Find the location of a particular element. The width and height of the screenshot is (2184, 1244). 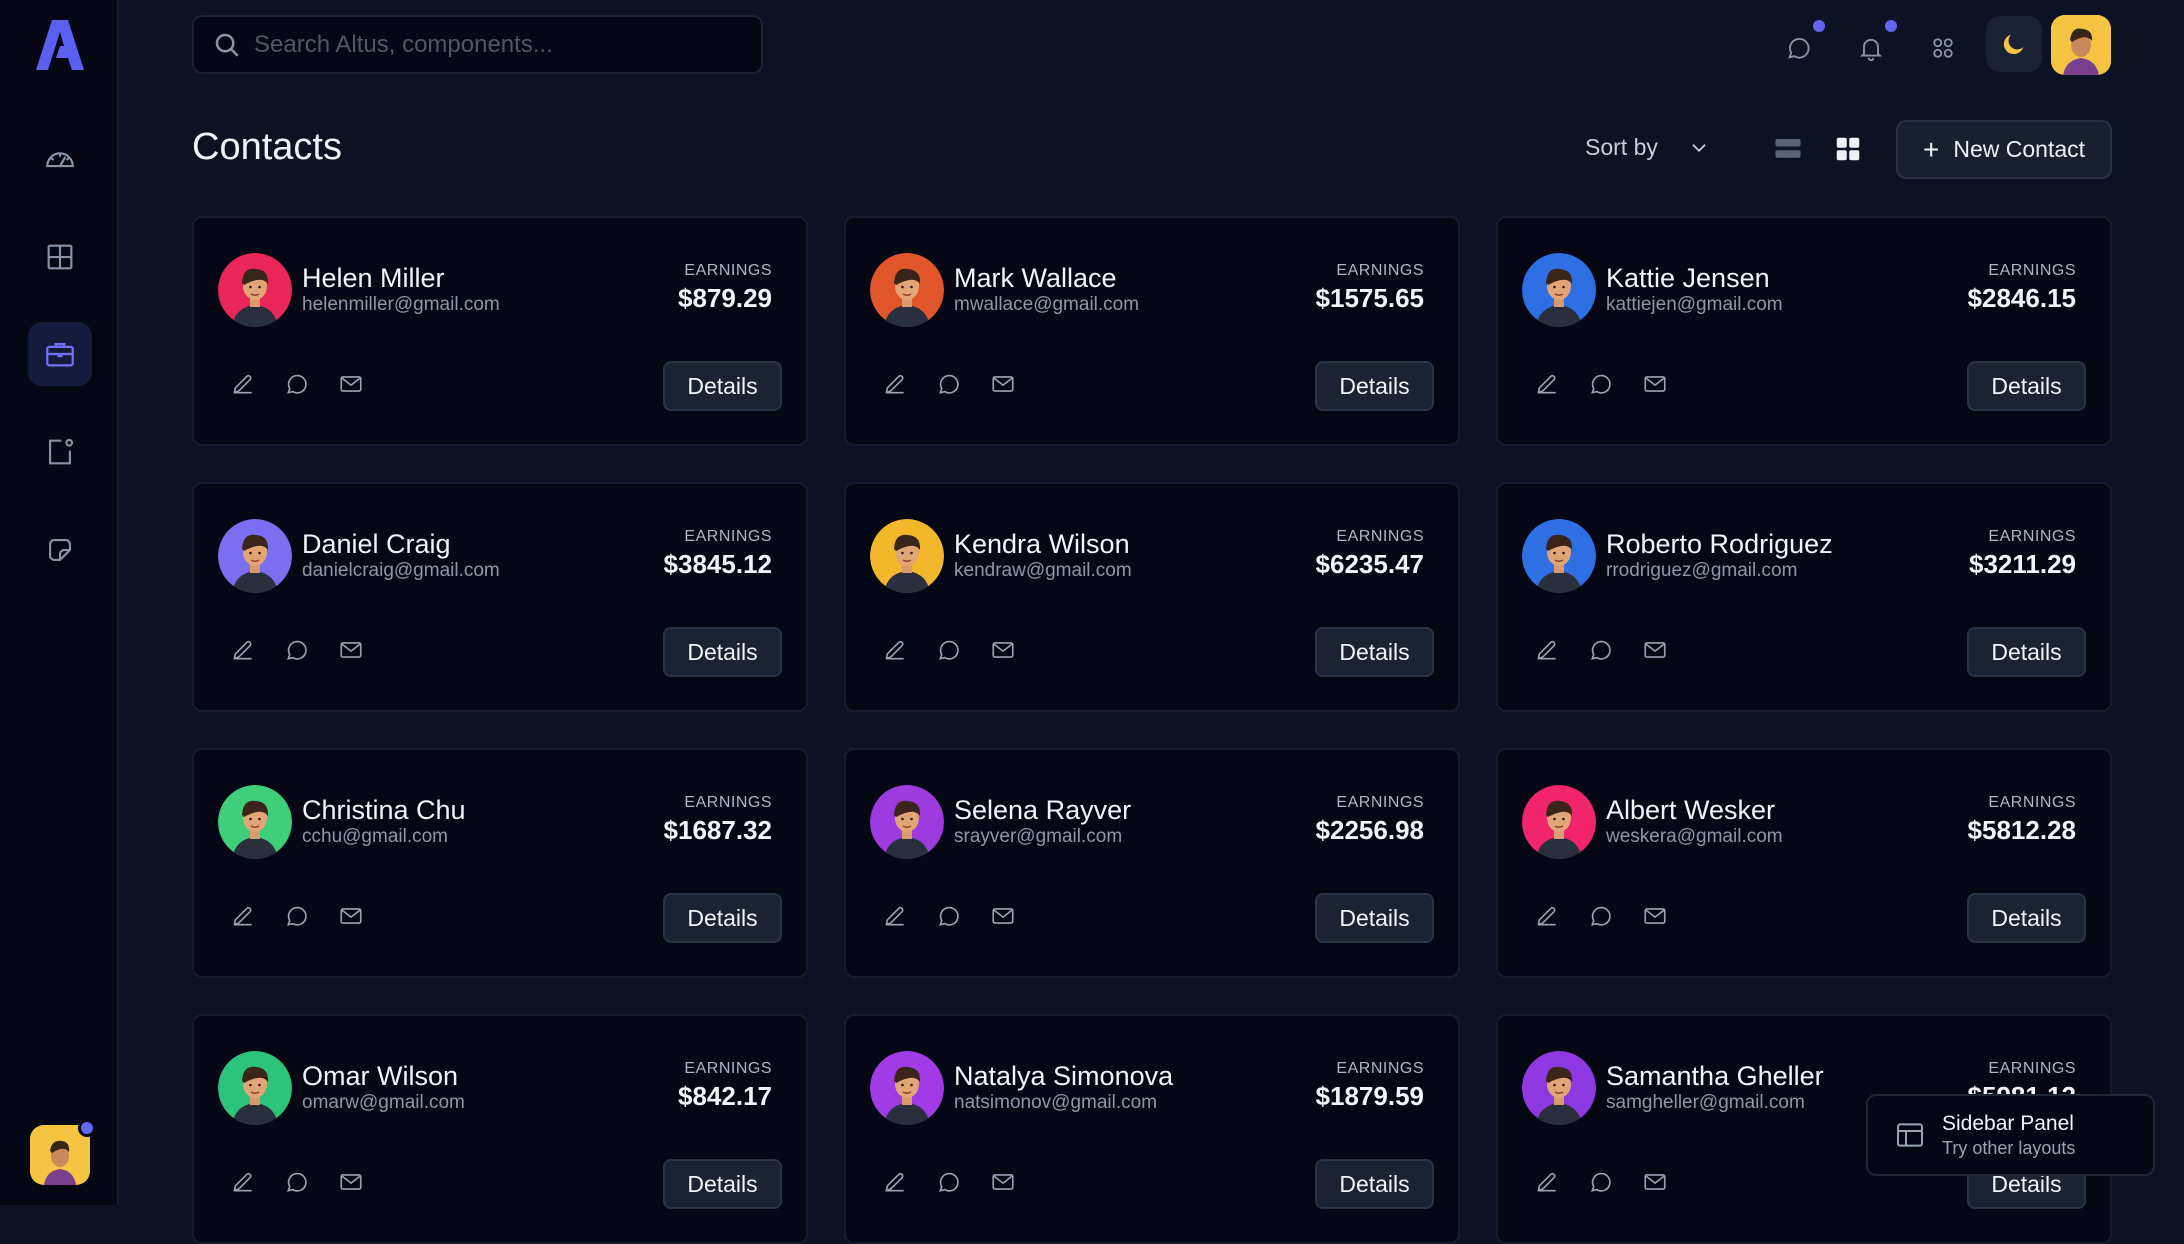

apps-button is located at coordinates (1943, 48).